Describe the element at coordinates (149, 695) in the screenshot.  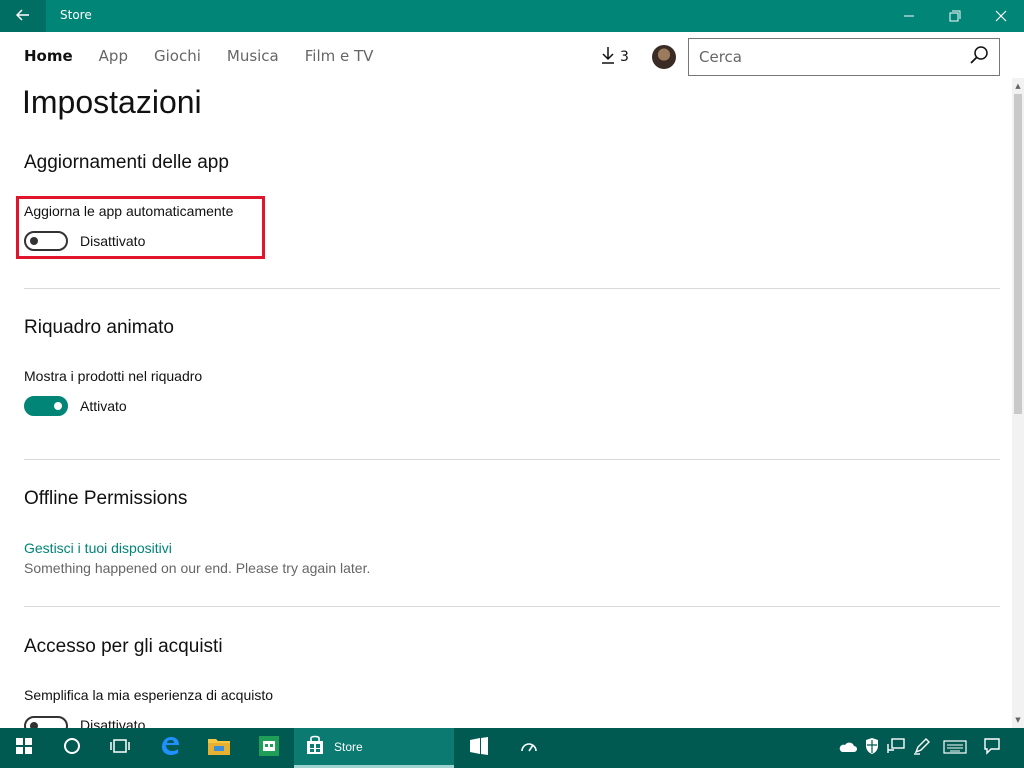
I see `purchase-setting-label: Semplifica la mia esperienza di acquisto` at that location.